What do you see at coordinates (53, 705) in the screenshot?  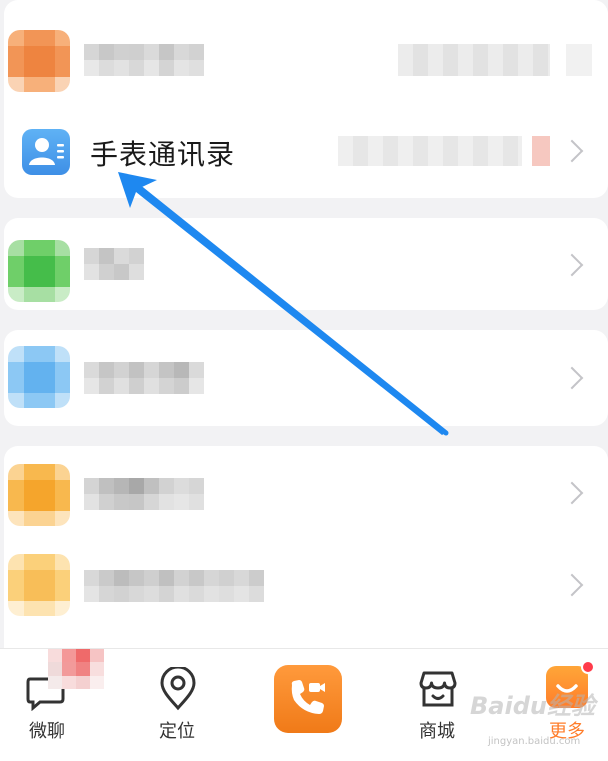 I see `tab-chat: 微聊` at bounding box center [53, 705].